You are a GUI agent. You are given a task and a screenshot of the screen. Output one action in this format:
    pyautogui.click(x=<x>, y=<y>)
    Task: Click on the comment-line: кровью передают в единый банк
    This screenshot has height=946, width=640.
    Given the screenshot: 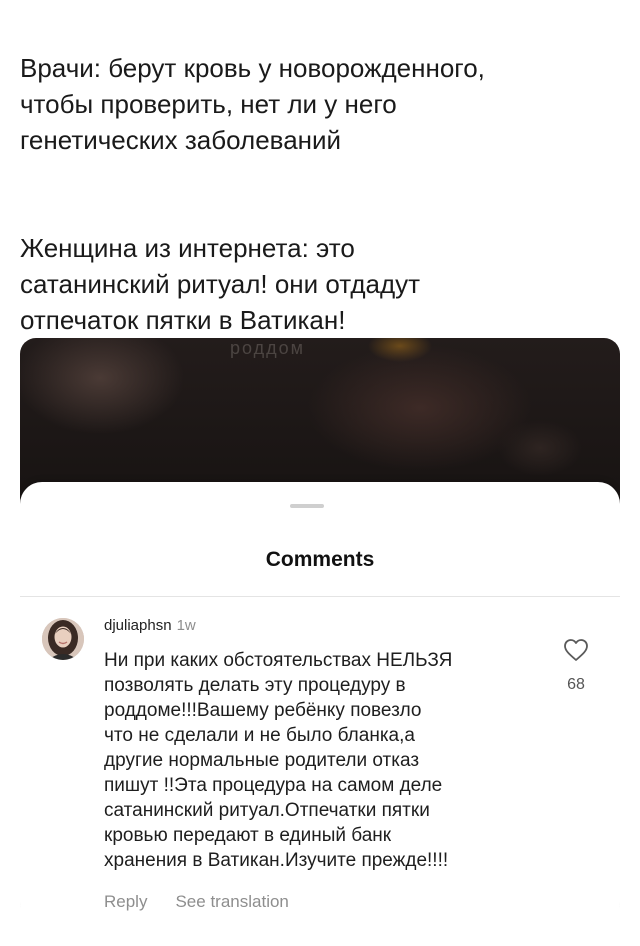 What is the action you would take?
    pyautogui.click(x=248, y=835)
    